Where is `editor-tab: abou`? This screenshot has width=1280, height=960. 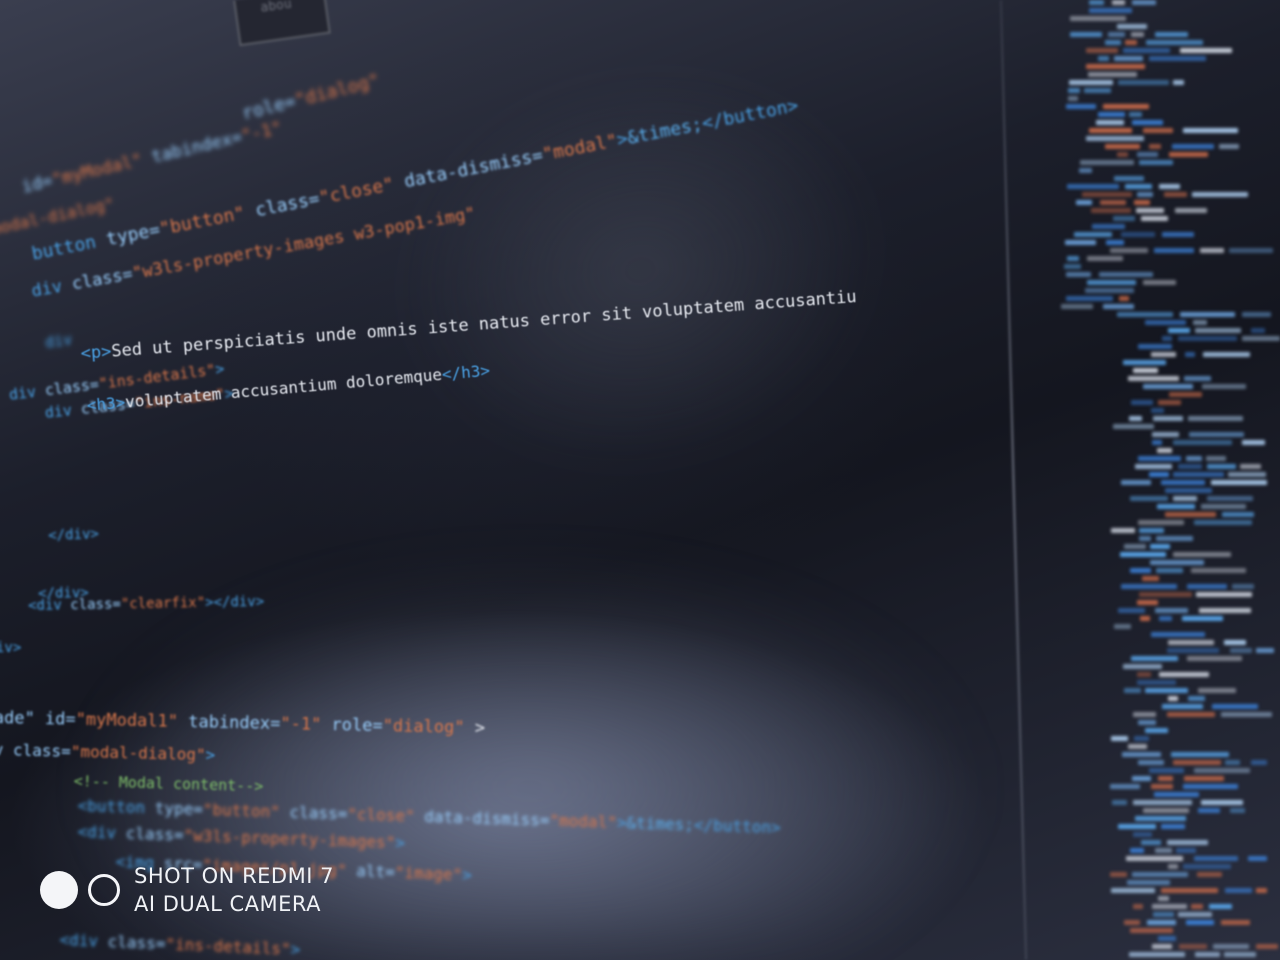
editor-tab: abou is located at coordinates (282, 23).